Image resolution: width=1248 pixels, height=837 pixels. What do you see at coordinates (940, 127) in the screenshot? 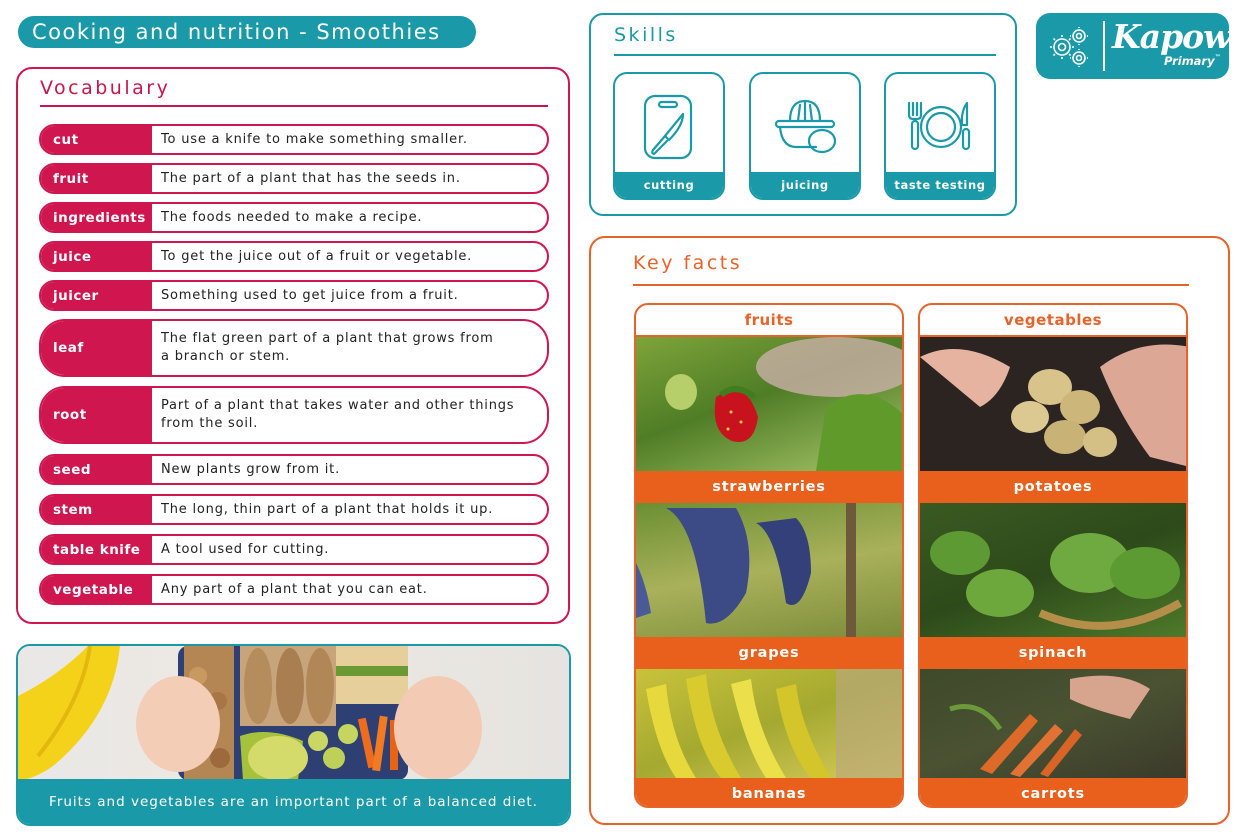
I see `plate-fork-knife-icon` at bounding box center [940, 127].